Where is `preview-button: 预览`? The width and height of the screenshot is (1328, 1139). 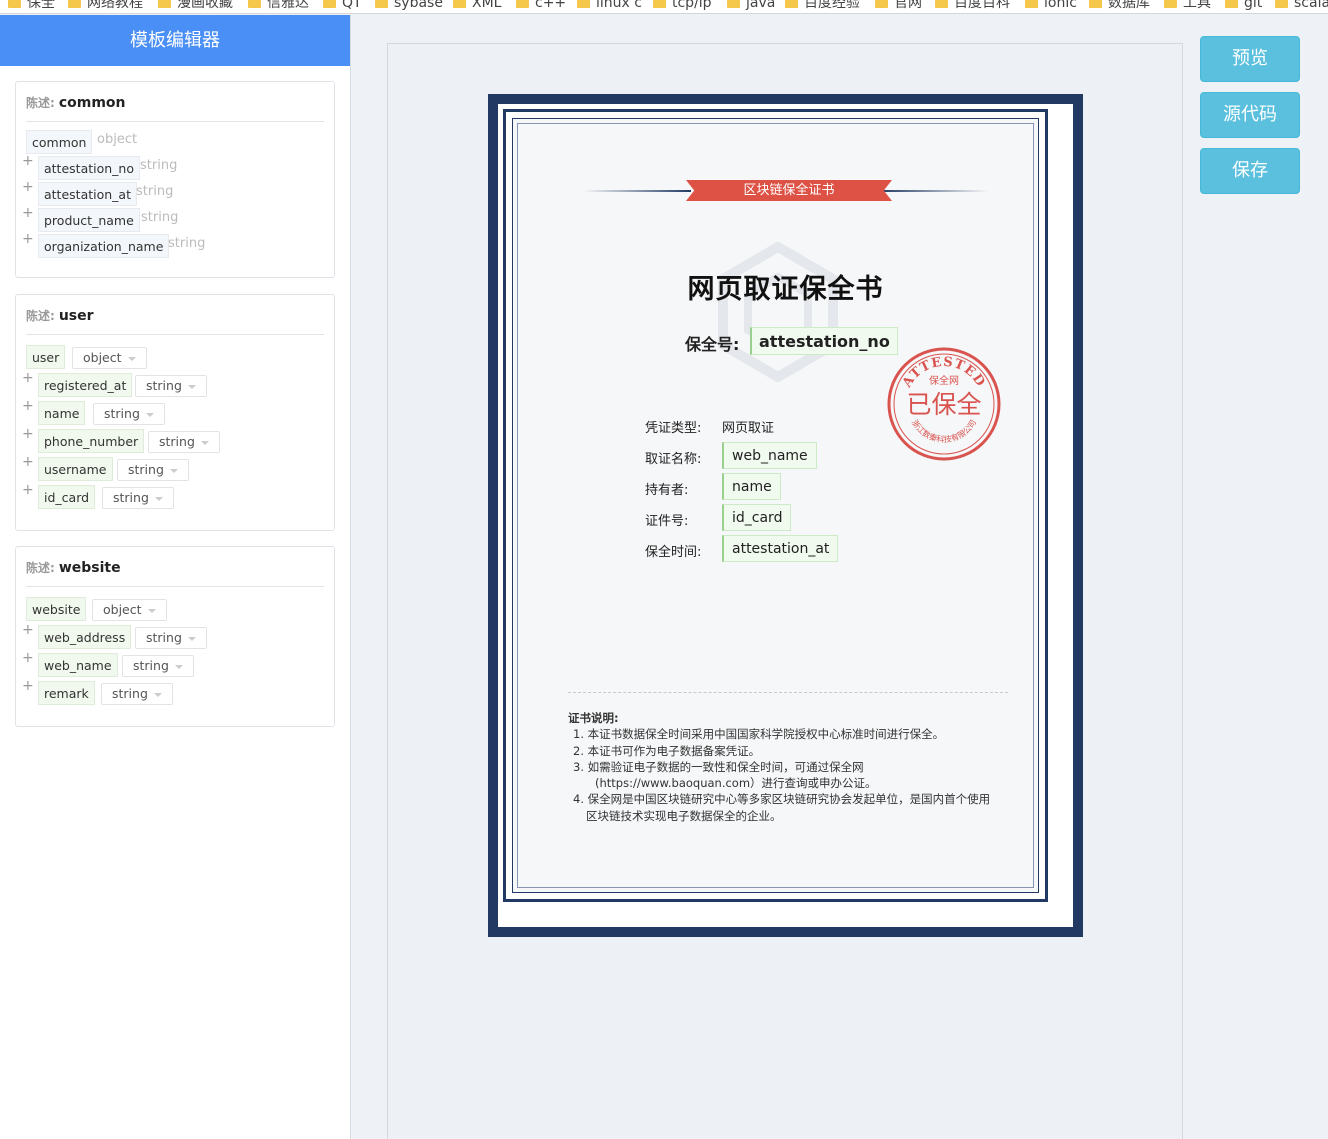 preview-button: 预览 is located at coordinates (1250, 59).